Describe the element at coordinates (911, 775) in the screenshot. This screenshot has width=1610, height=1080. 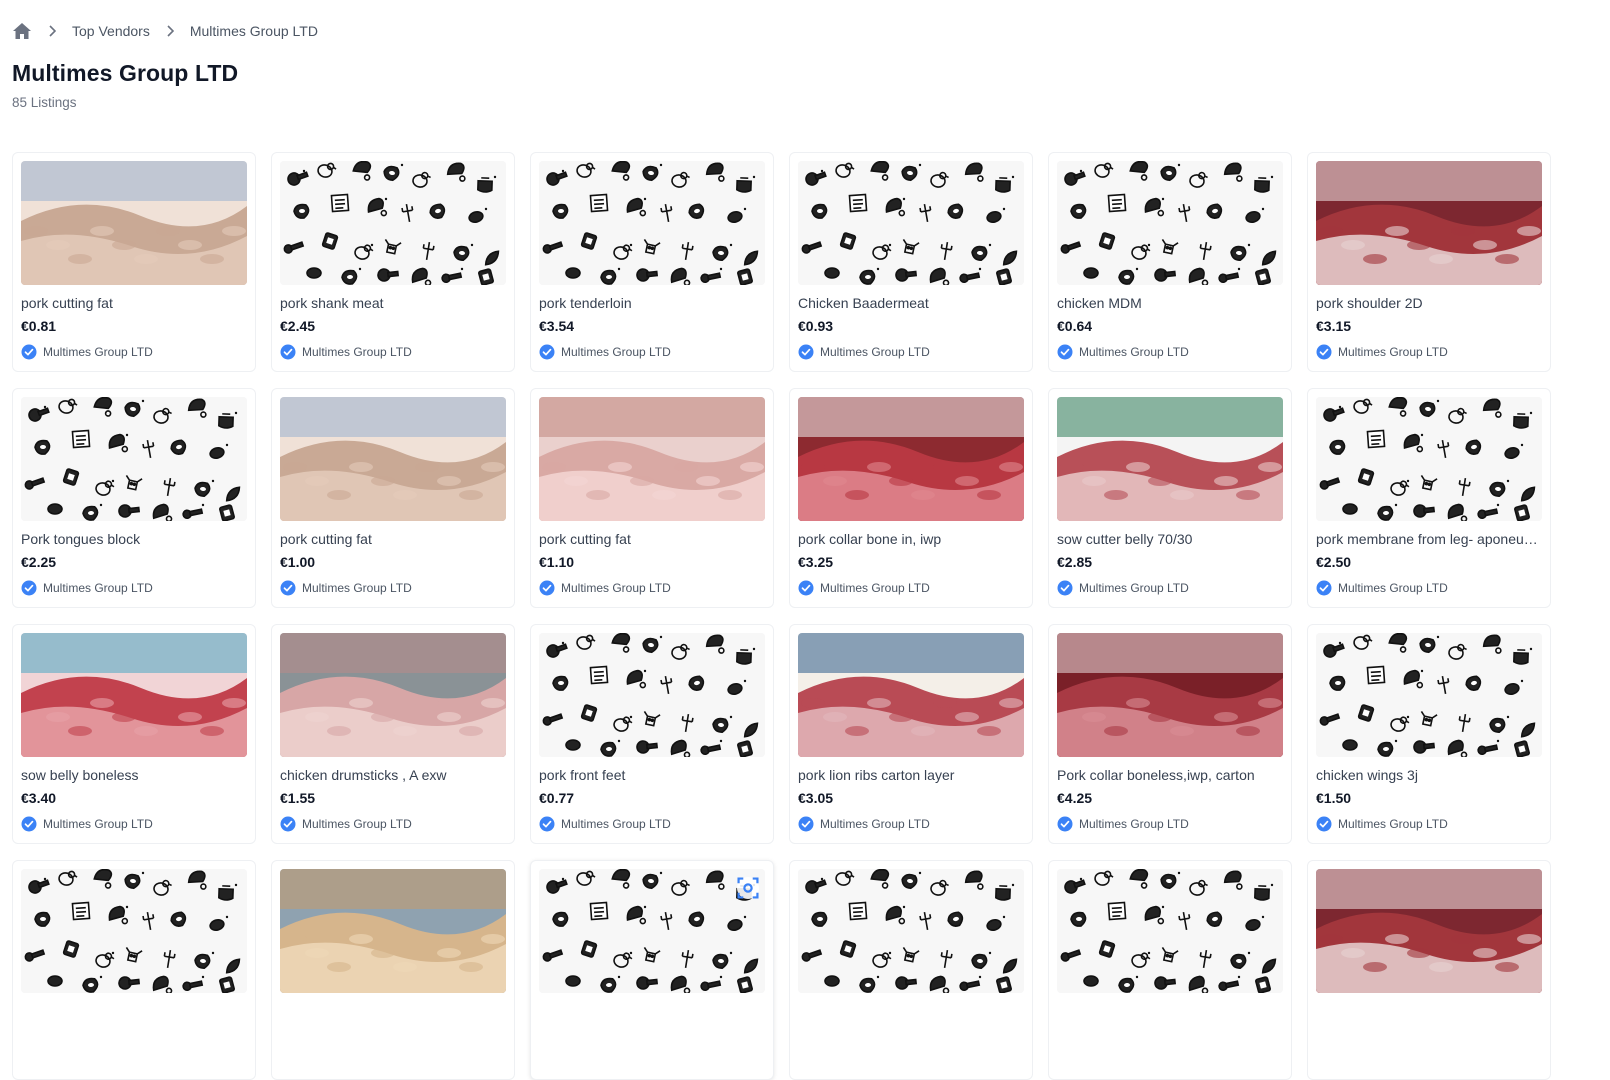
I see `listing-name: pork lion ribs carton layer` at that location.